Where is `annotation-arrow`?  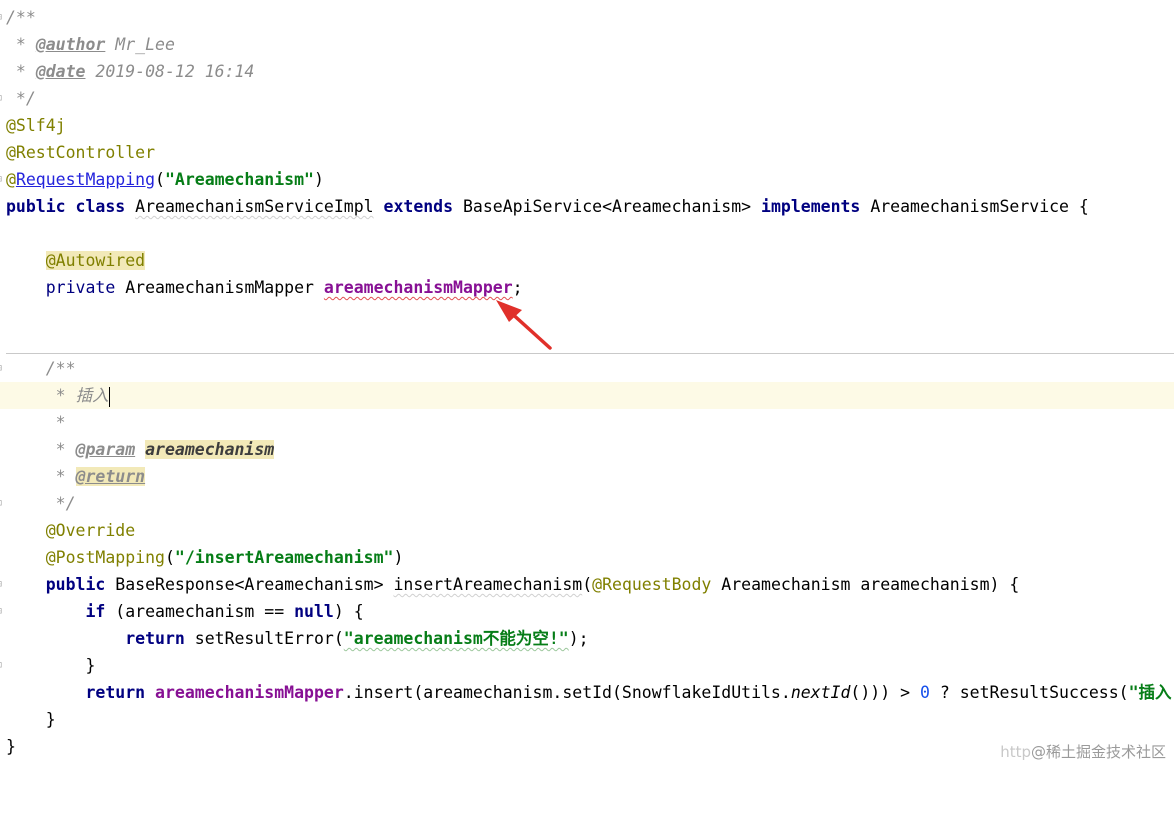
annotation-arrow is located at coordinates (524, 325).